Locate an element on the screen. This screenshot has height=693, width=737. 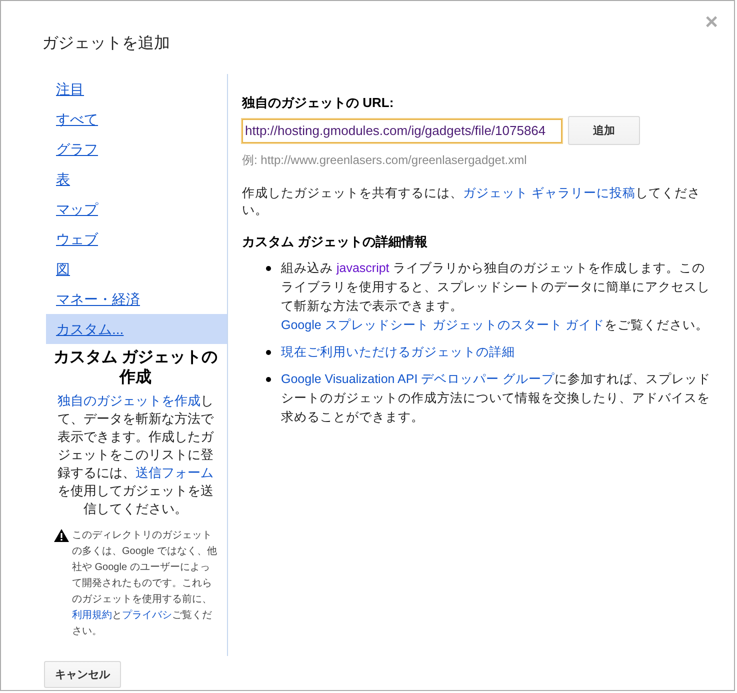
url-field: http://hosting.gmodules.com/ig/gadgets/file/1075864 is located at coordinates (402, 130).